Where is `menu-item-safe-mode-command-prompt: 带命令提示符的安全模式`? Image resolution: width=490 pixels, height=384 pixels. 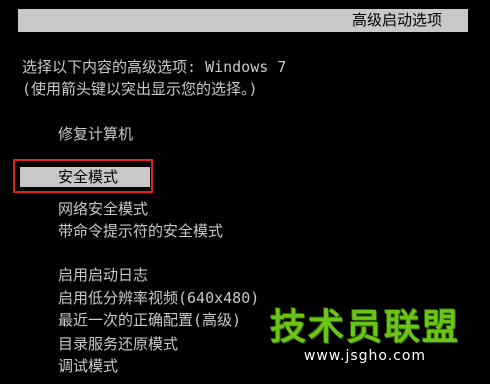
menu-item-safe-mode-command-prompt: 带命令提示符的安全模式 is located at coordinates (140, 231).